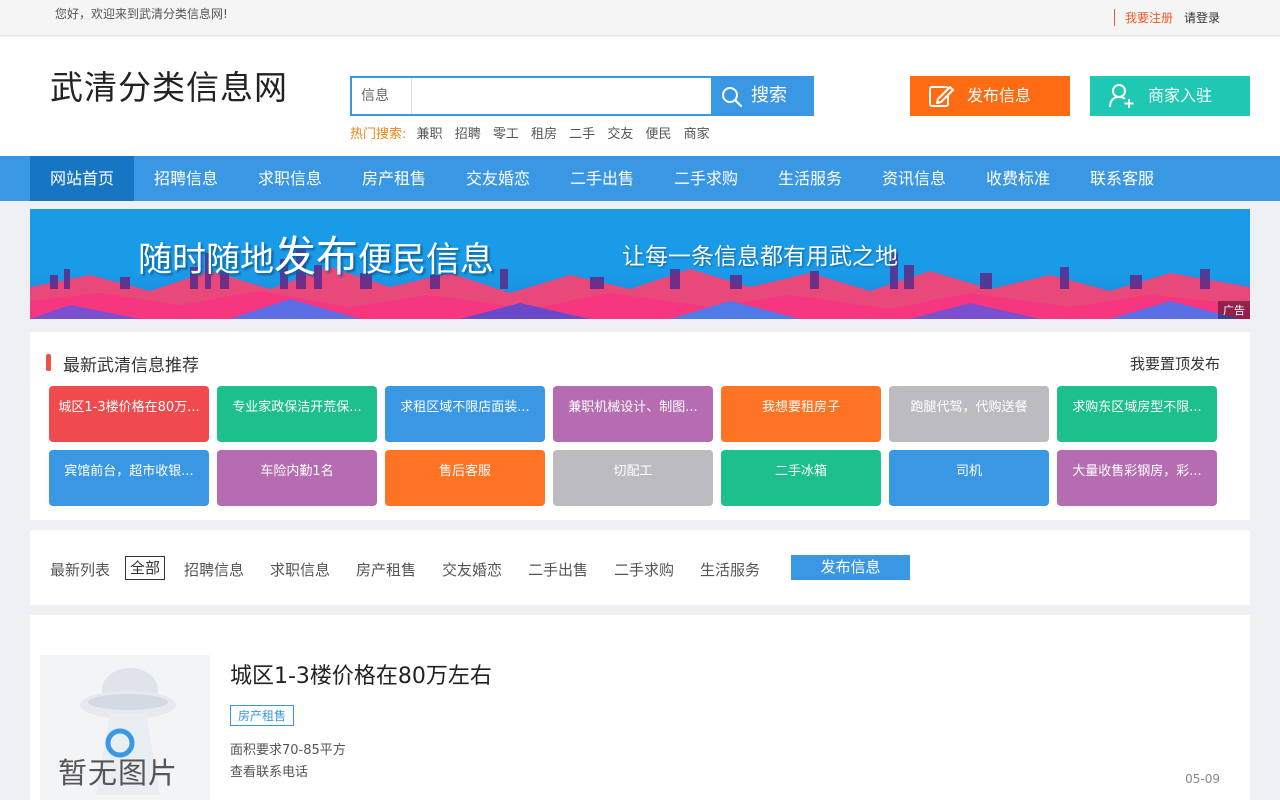  I want to click on nav-item-job-seeking: 求职信息, so click(290, 178).